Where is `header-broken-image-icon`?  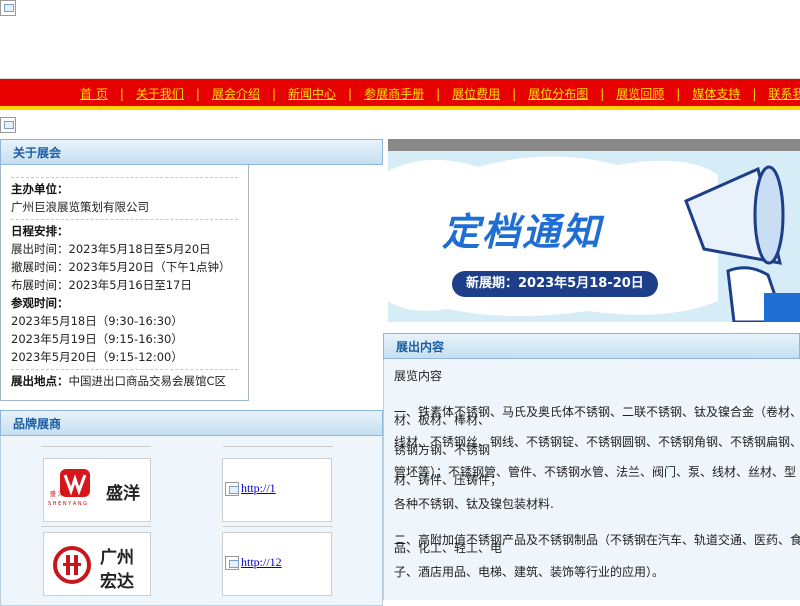
header-broken-image-icon is located at coordinates (8, 8).